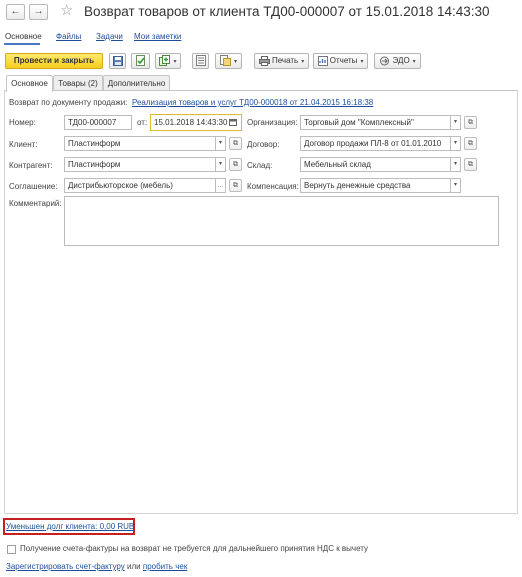  I want to click on edo-icon, so click(385, 61).